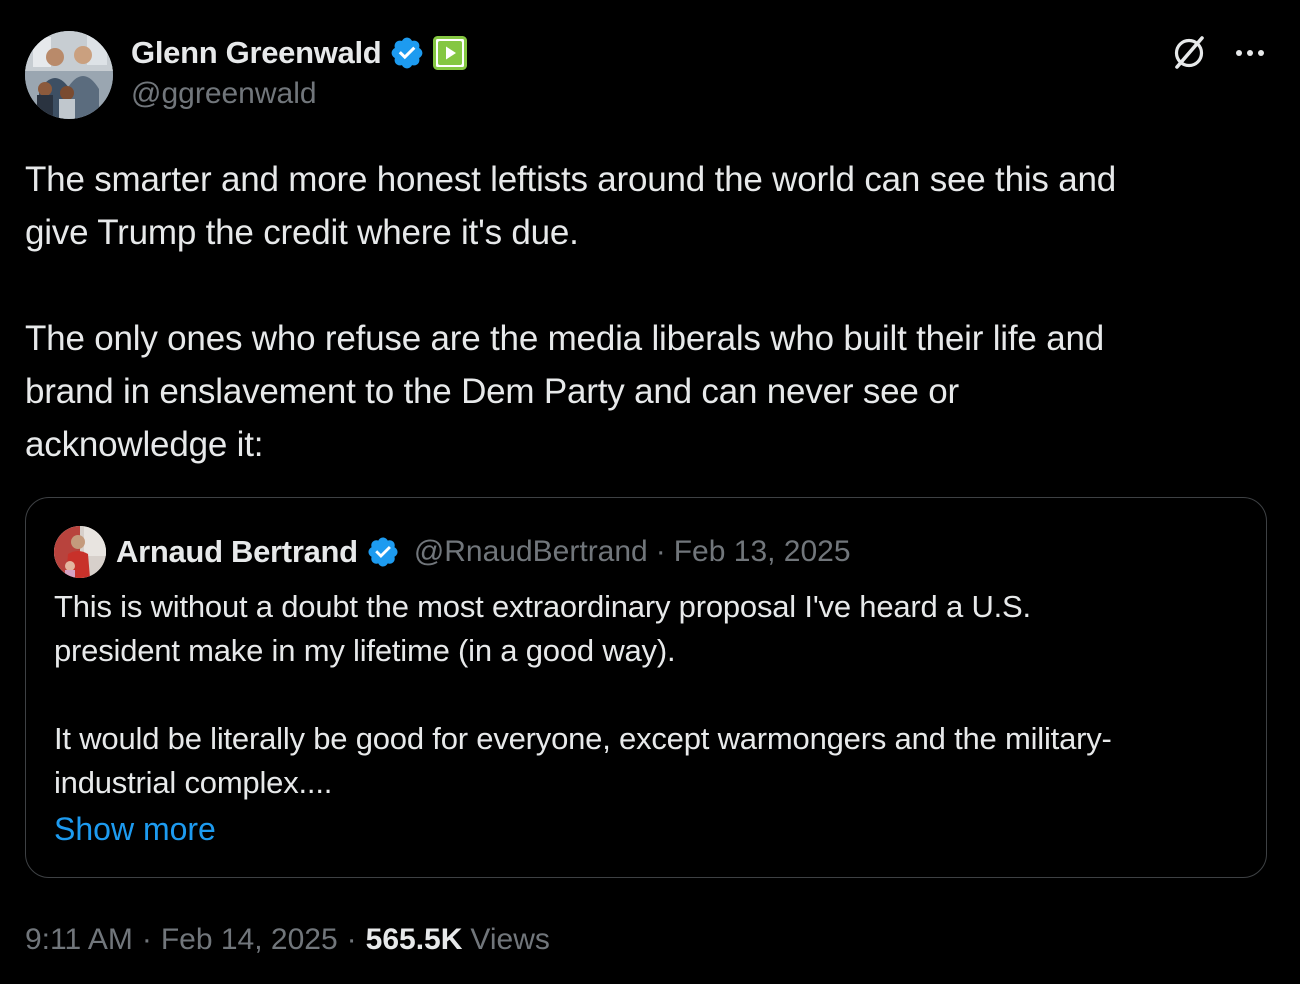  Describe the element at coordinates (531, 552) in the screenshot. I see `quoted-author-handle: @RnaudBertrand` at that location.